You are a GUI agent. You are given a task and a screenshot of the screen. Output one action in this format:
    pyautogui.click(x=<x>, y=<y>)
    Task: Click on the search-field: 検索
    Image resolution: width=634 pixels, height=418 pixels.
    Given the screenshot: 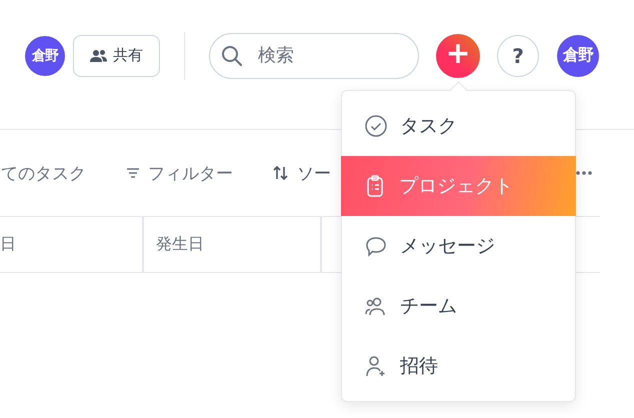 What is the action you would take?
    pyautogui.click(x=314, y=55)
    